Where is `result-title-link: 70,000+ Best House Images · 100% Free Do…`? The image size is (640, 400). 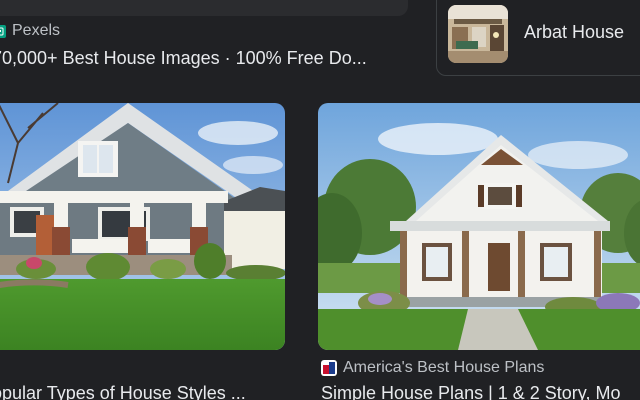
result-title-link: 70,000+ Best House Images · 100% Free Do… is located at coordinates (183, 58).